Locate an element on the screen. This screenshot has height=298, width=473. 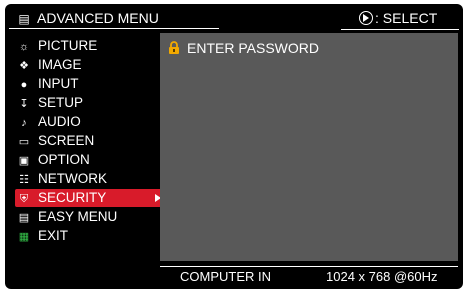
menu-item-image: ❖ IMAGE is located at coordinates (90, 65).